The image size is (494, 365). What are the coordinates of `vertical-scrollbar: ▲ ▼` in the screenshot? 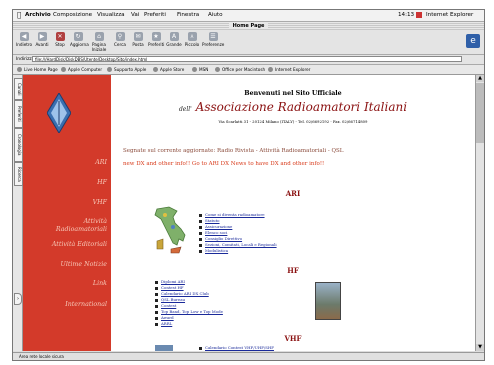 It's located at (479, 213).